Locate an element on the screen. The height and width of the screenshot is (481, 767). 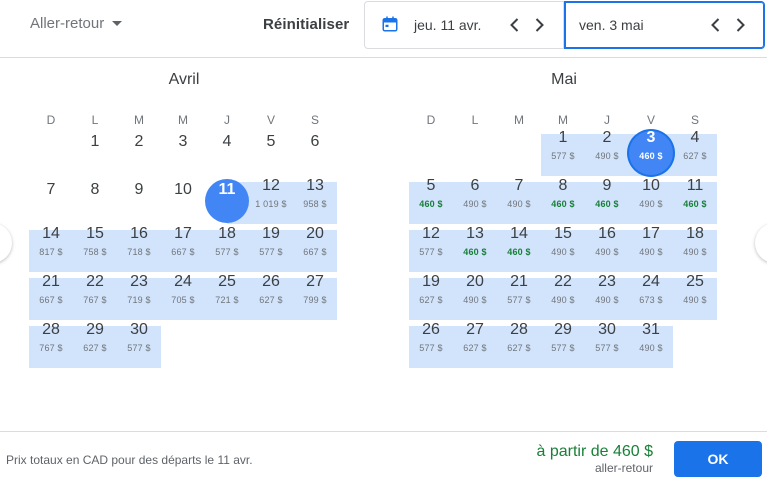
calendar-day: 28 767 $ is located at coordinates (51, 345).